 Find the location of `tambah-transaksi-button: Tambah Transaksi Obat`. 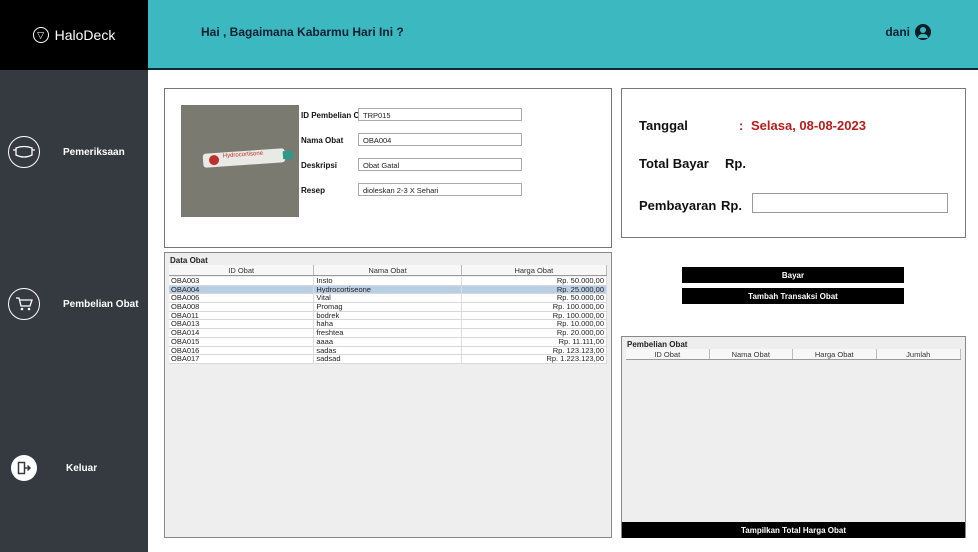

tambah-transaksi-button: Tambah Transaksi Obat is located at coordinates (793, 296).